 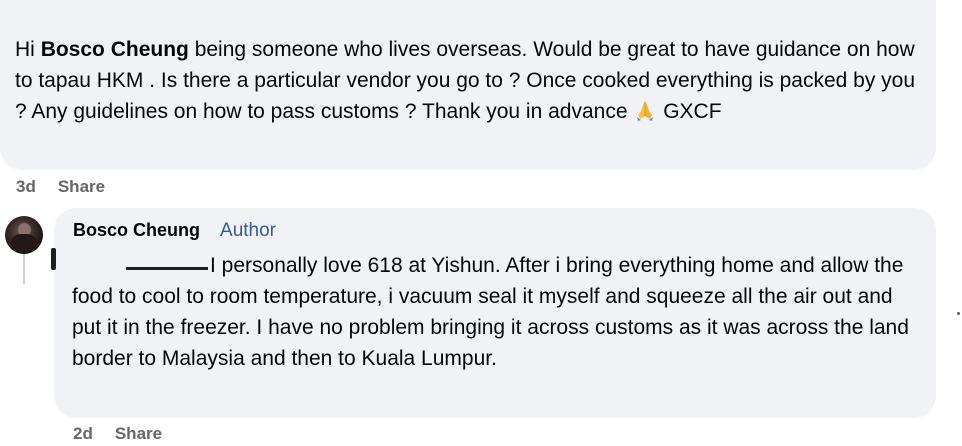 What do you see at coordinates (136, 230) in the screenshot?
I see `author-name: Bosco Cheung` at bounding box center [136, 230].